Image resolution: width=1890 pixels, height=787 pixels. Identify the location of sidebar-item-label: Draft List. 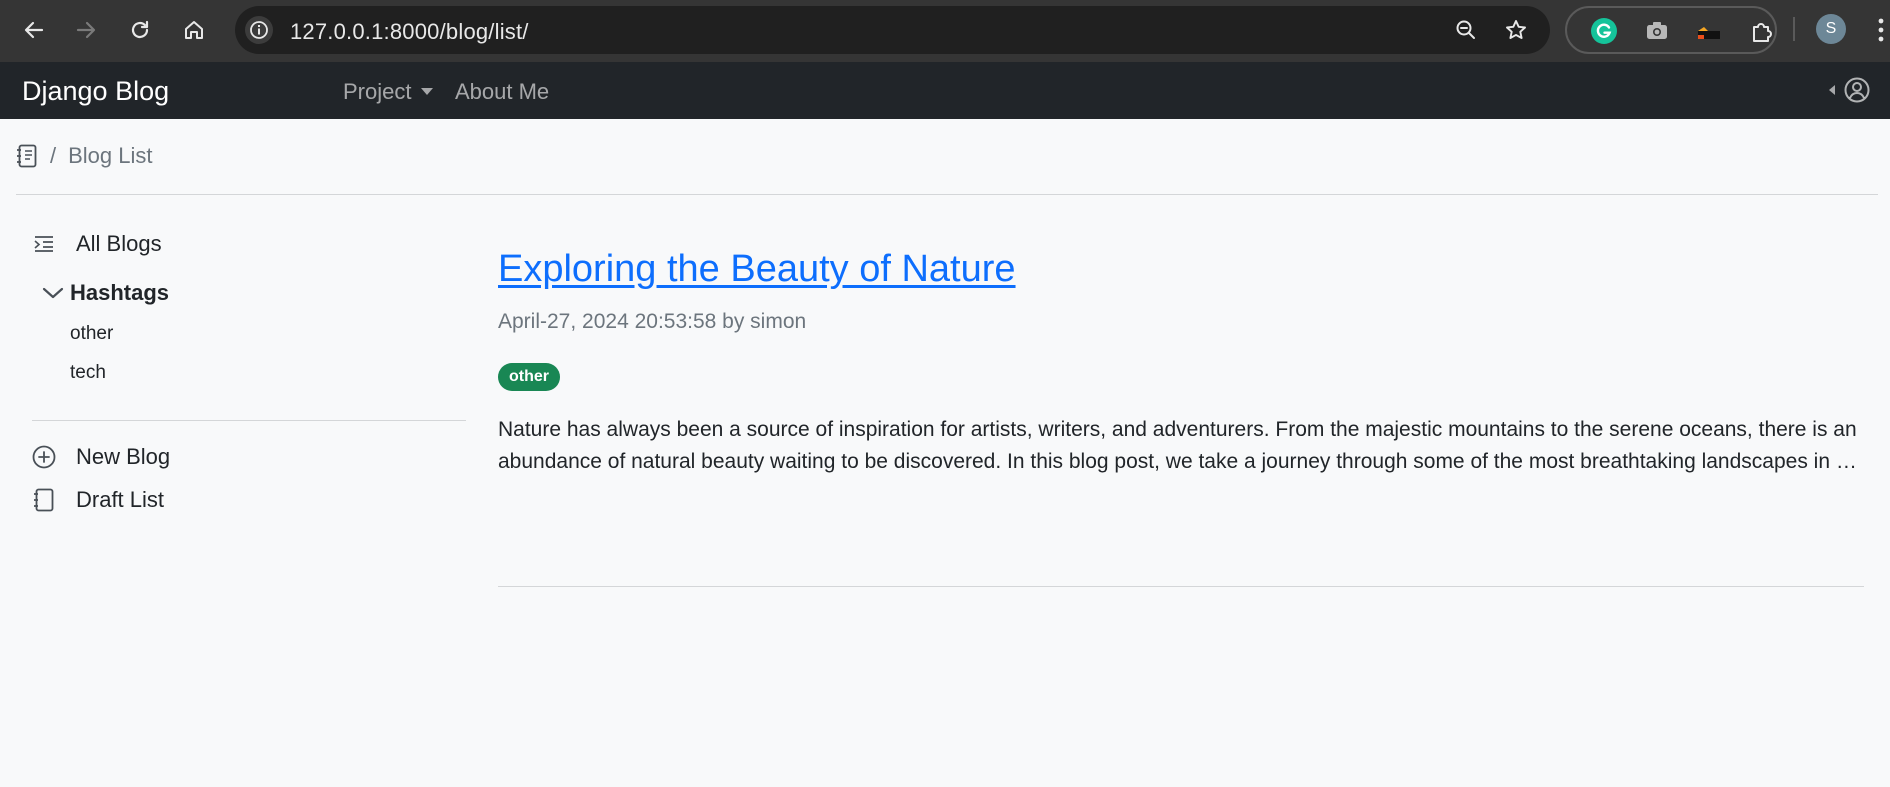
(120, 499).